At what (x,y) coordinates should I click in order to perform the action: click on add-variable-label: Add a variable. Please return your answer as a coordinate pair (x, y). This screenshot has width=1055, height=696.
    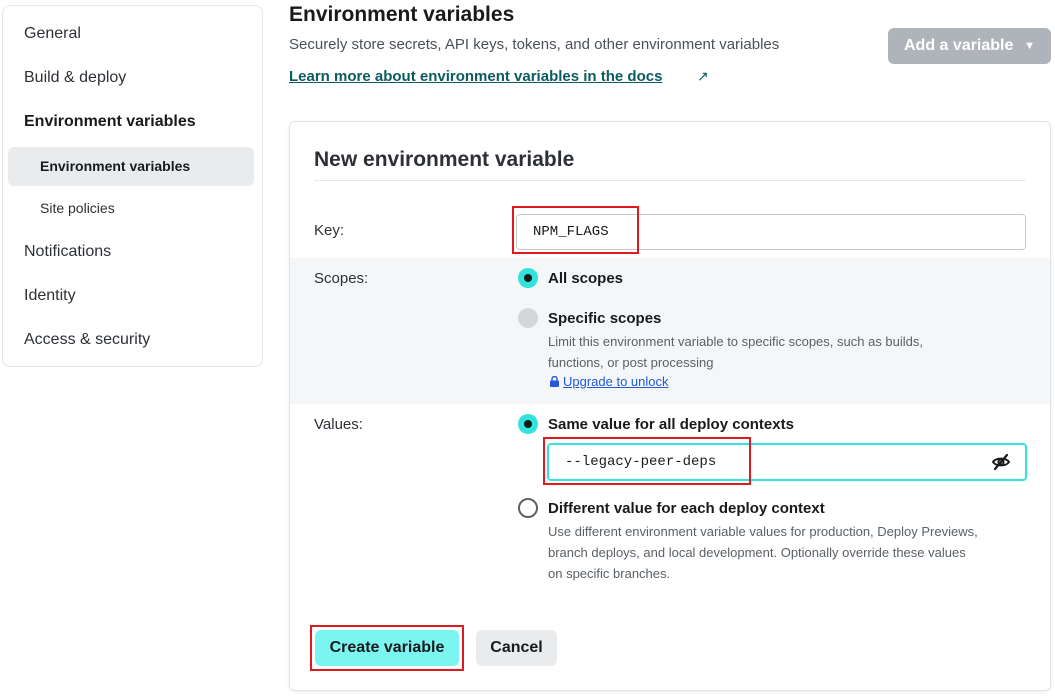
    Looking at the image, I should click on (959, 45).